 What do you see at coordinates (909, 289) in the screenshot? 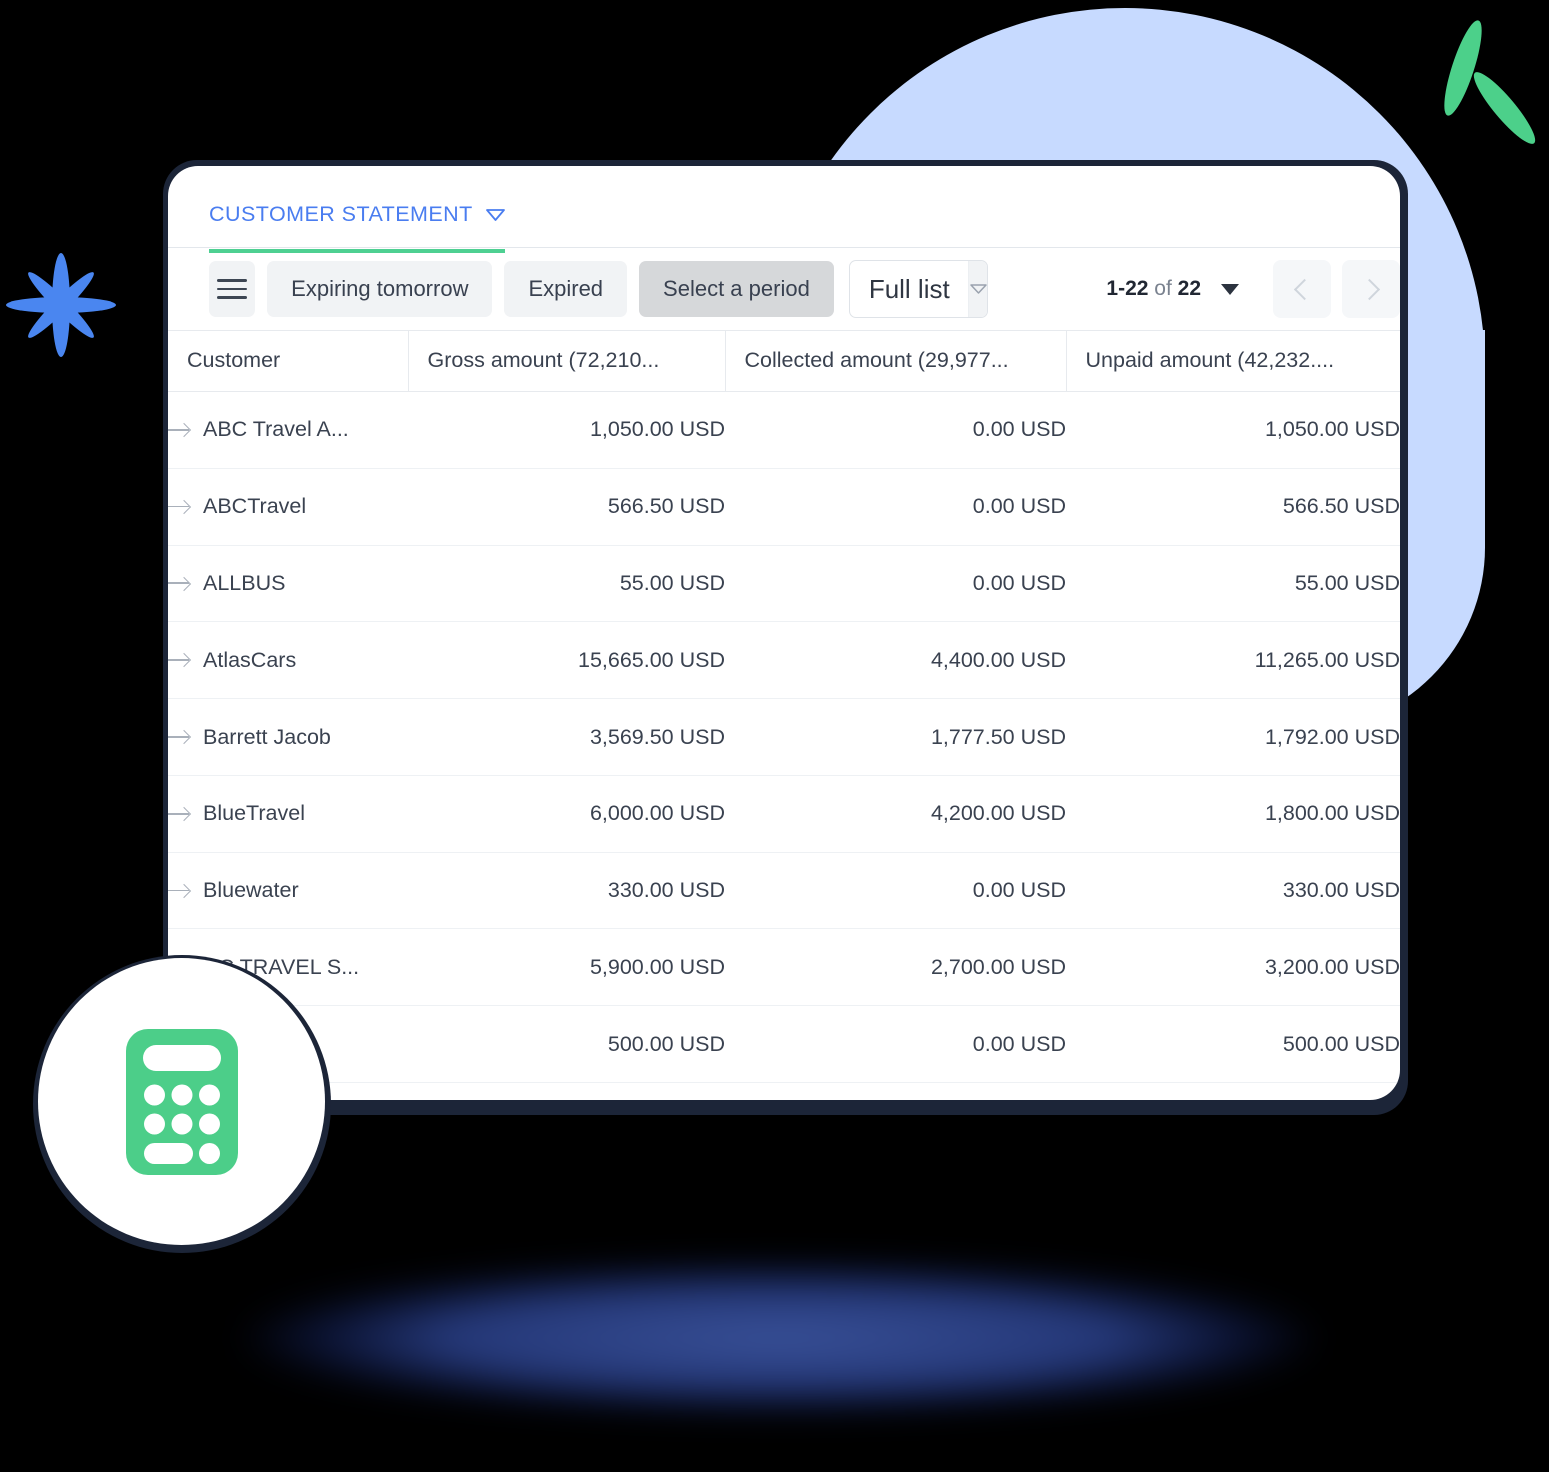
I see `list-scope-value: Full list` at bounding box center [909, 289].